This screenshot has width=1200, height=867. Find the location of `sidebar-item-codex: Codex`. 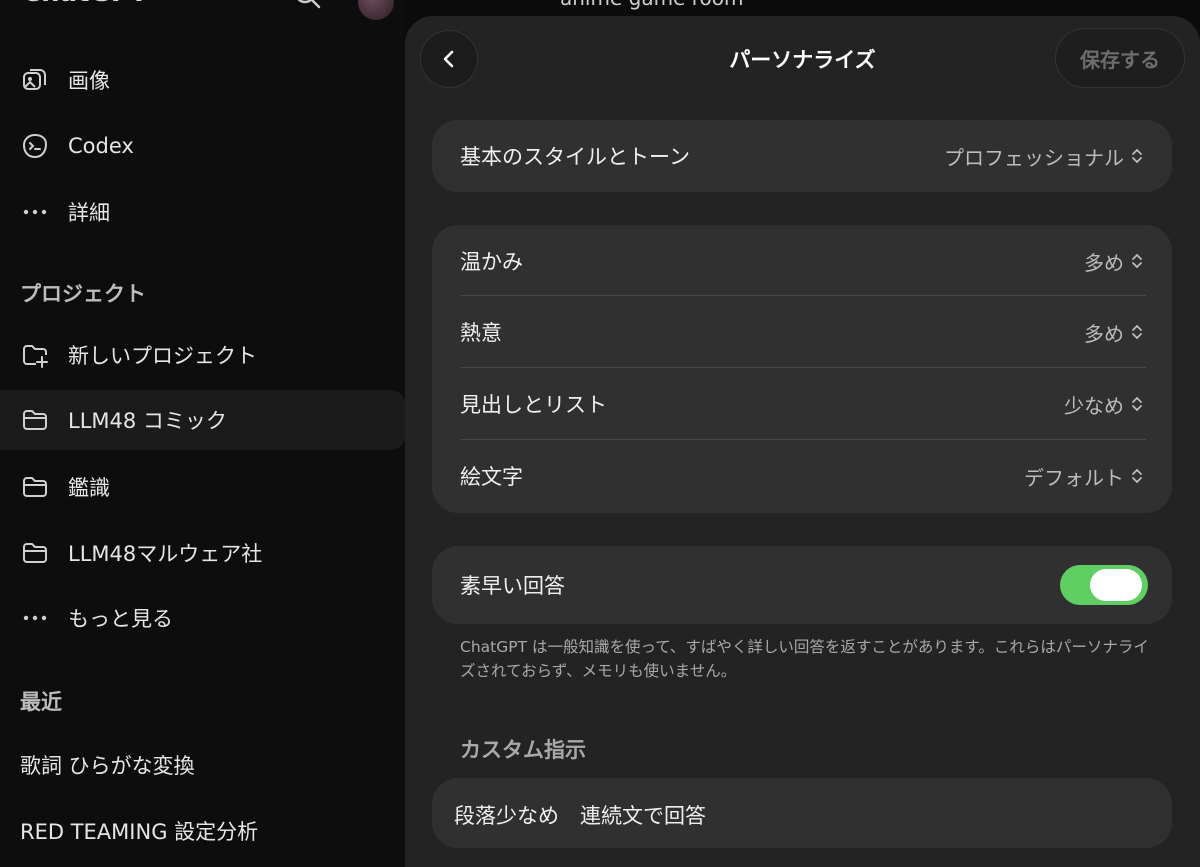

sidebar-item-codex: Codex is located at coordinates (202, 146).